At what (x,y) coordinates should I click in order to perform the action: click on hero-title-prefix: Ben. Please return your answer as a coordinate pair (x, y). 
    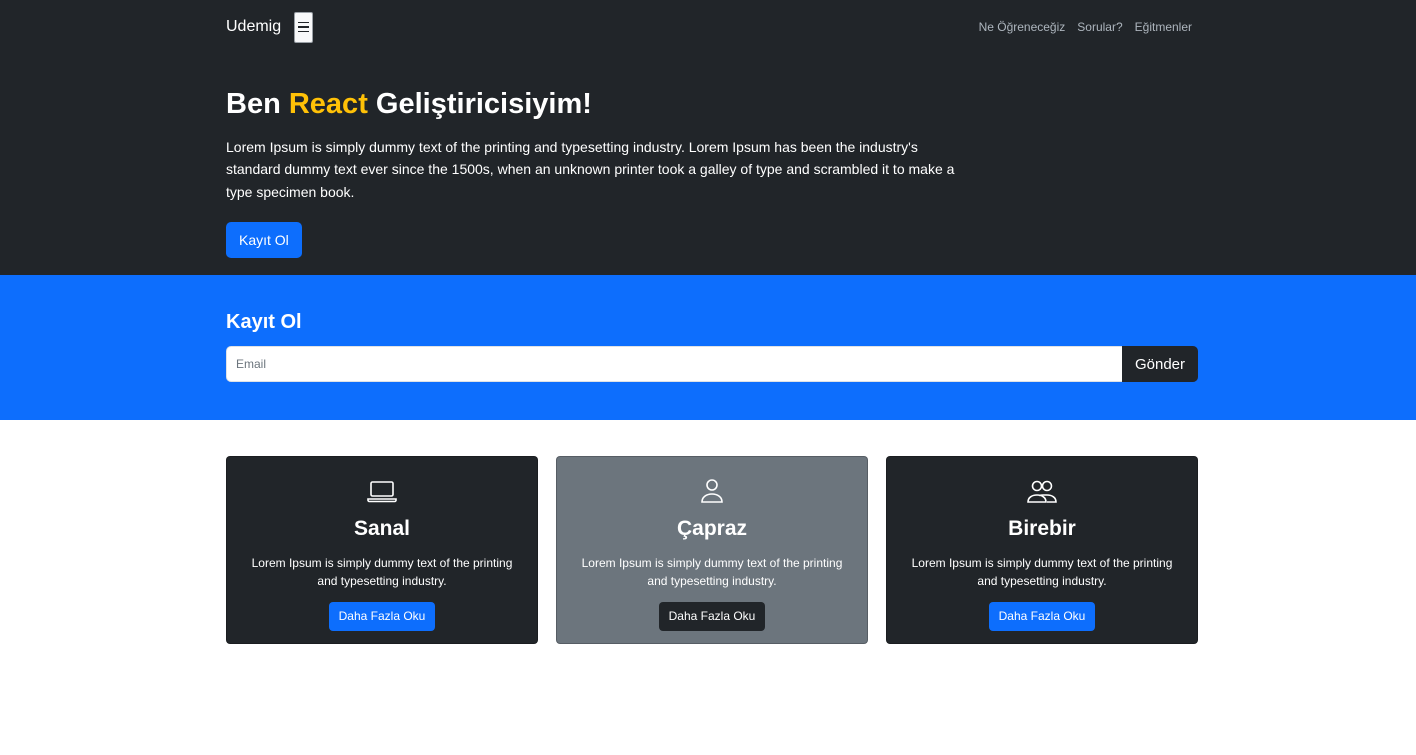
    Looking at the image, I should click on (253, 104).